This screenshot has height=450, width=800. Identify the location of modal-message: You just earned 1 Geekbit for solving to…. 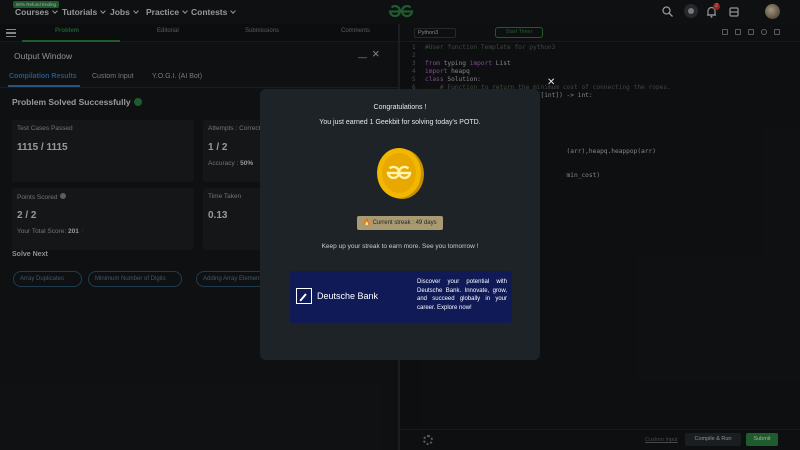
(400, 122).